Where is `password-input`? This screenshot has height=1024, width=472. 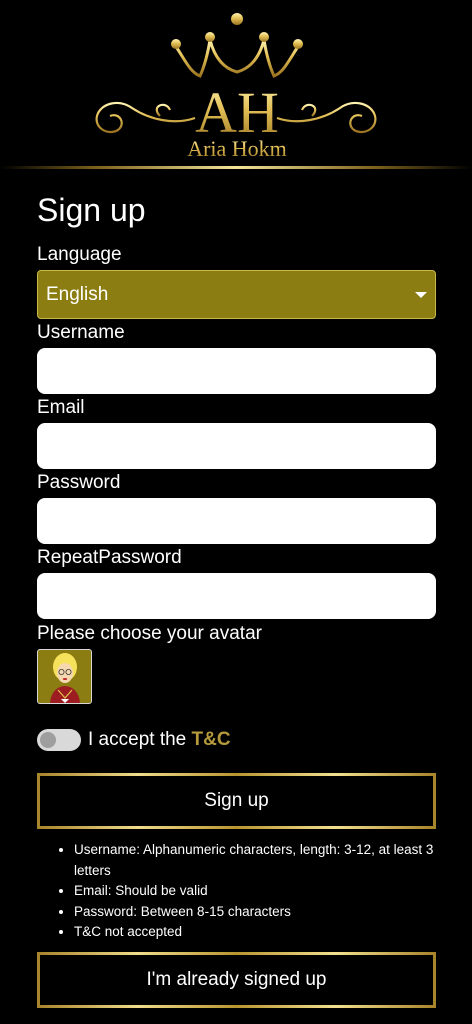 password-input is located at coordinates (236, 521).